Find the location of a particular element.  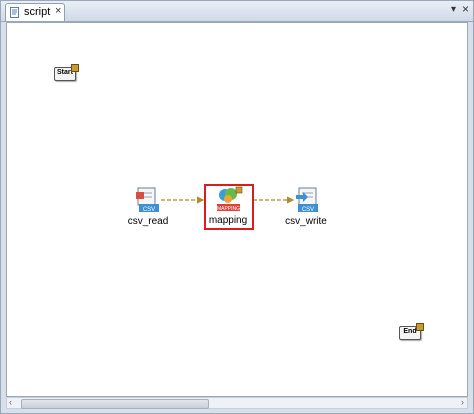

csv-read-label: csv_read is located at coordinates (148, 221).